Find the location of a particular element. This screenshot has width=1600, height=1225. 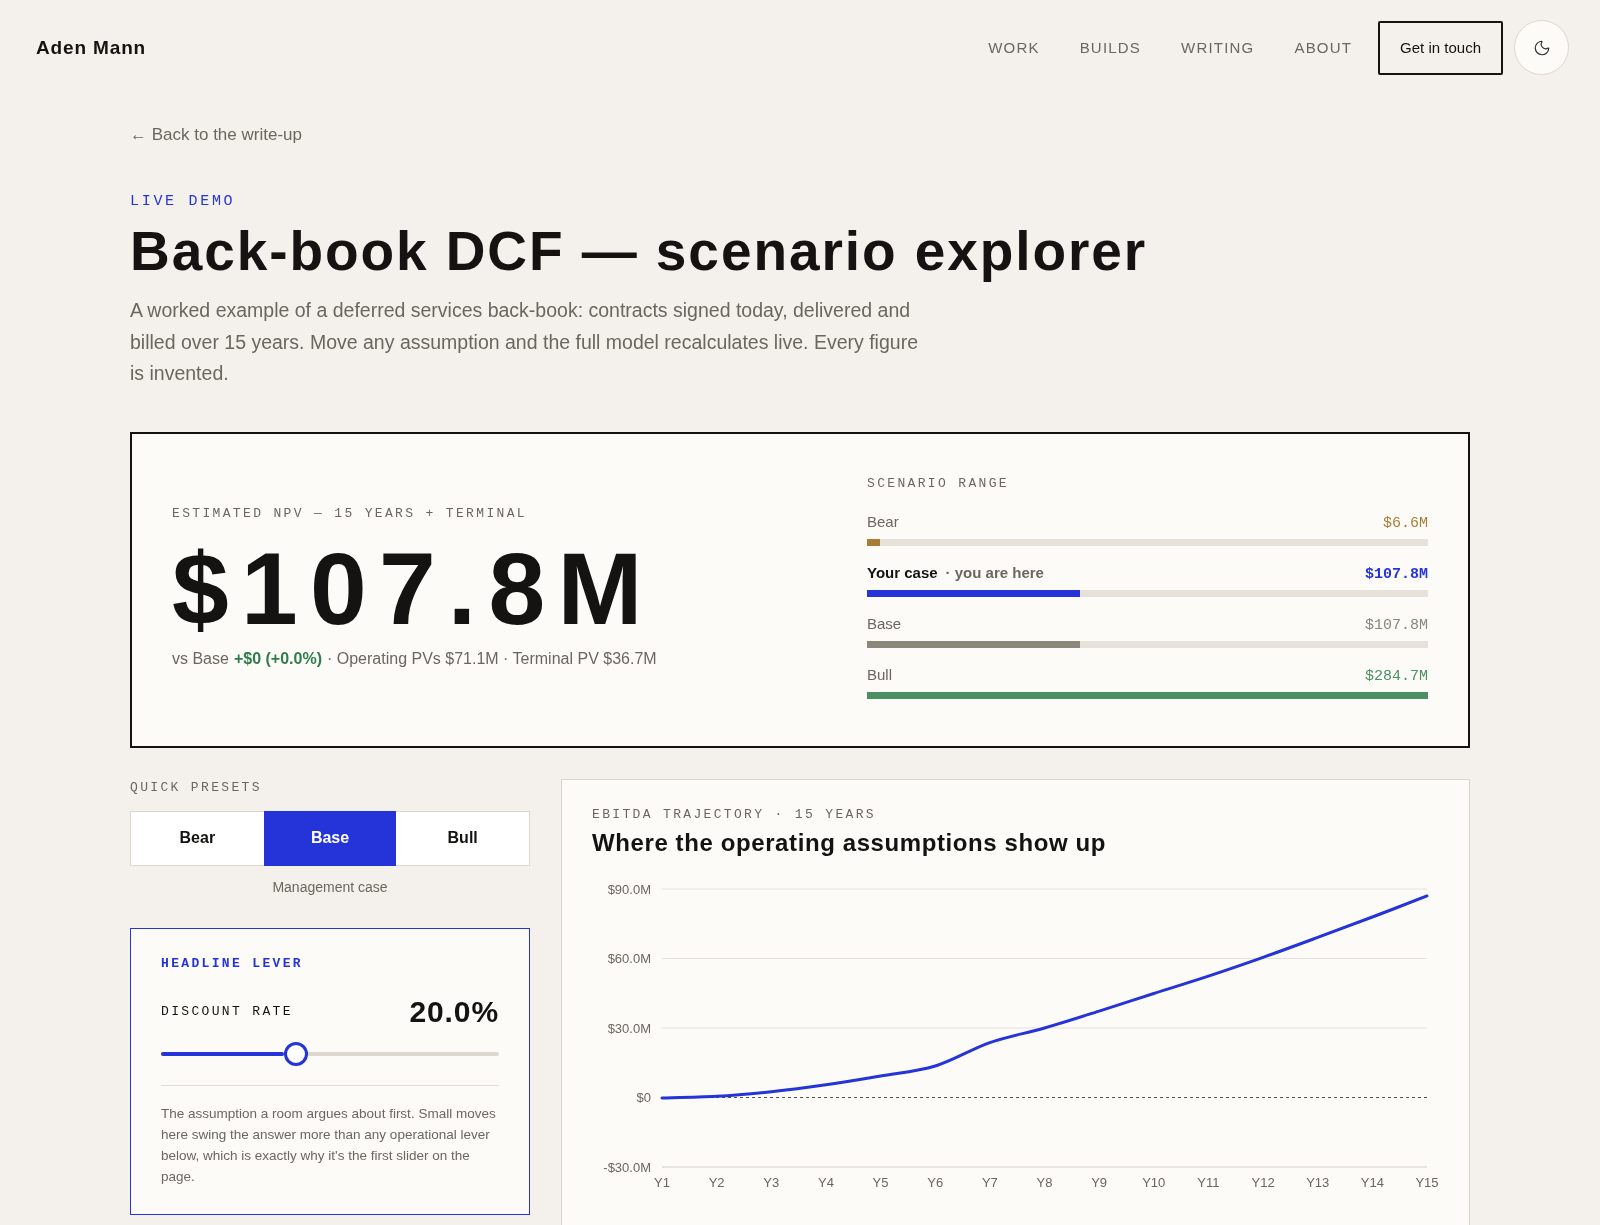

axis-label: Y12 is located at coordinates (1263, 1182).